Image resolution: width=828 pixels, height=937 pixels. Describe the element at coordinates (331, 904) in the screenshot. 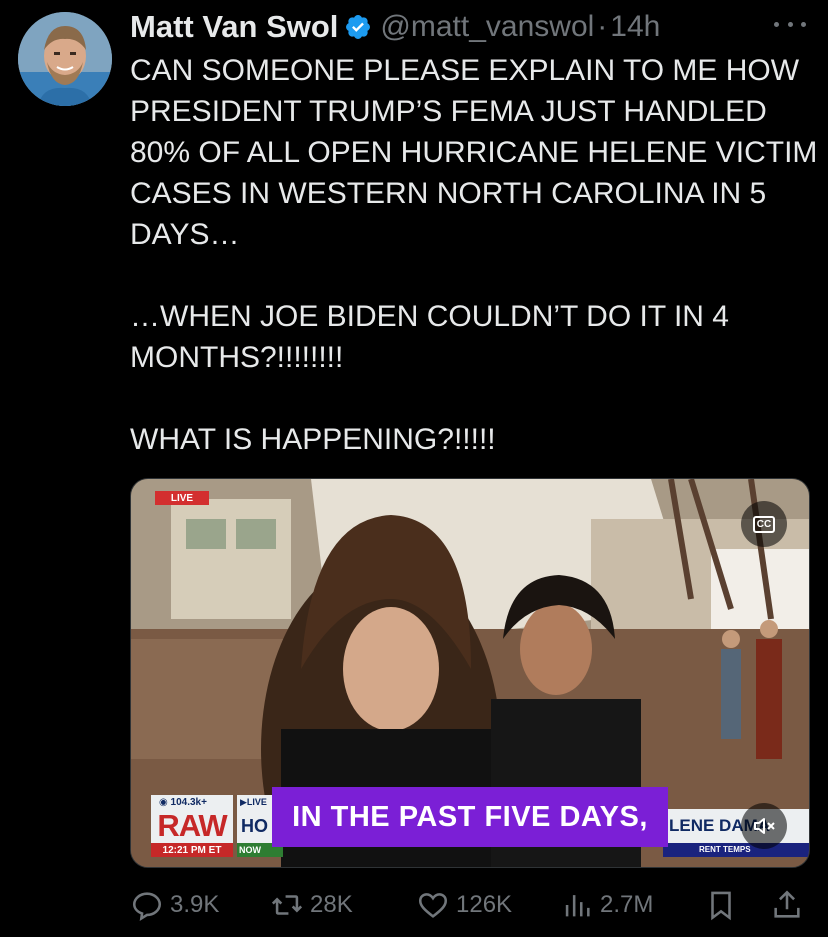

I see `repost-count: 28K` at that location.